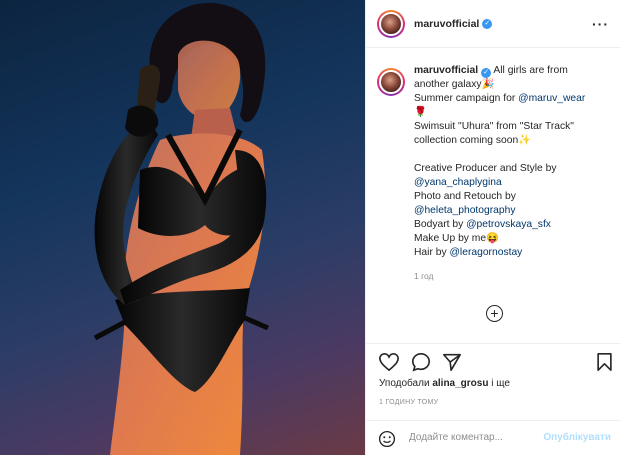 Image resolution: width=620 pixels, height=455 pixels. Describe the element at coordinates (454, 84) in the screenshot. I see `caption-line: another galaxy🎉` at that location.